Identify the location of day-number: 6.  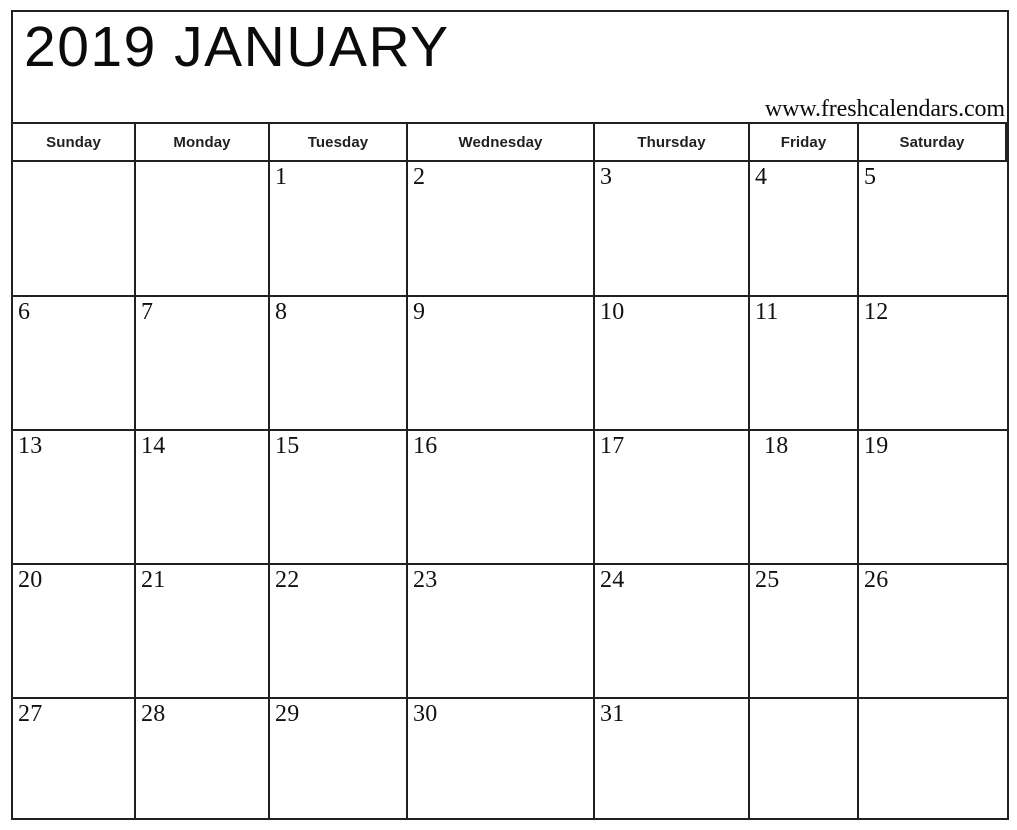
(24, 312).